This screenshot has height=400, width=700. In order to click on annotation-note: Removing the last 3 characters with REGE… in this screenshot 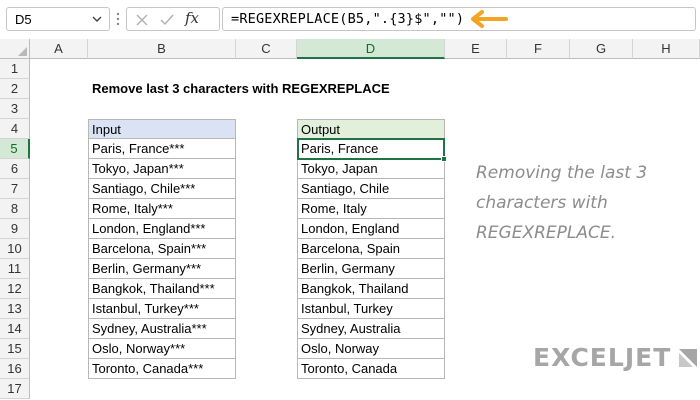, I will do `click(562, 203)`.